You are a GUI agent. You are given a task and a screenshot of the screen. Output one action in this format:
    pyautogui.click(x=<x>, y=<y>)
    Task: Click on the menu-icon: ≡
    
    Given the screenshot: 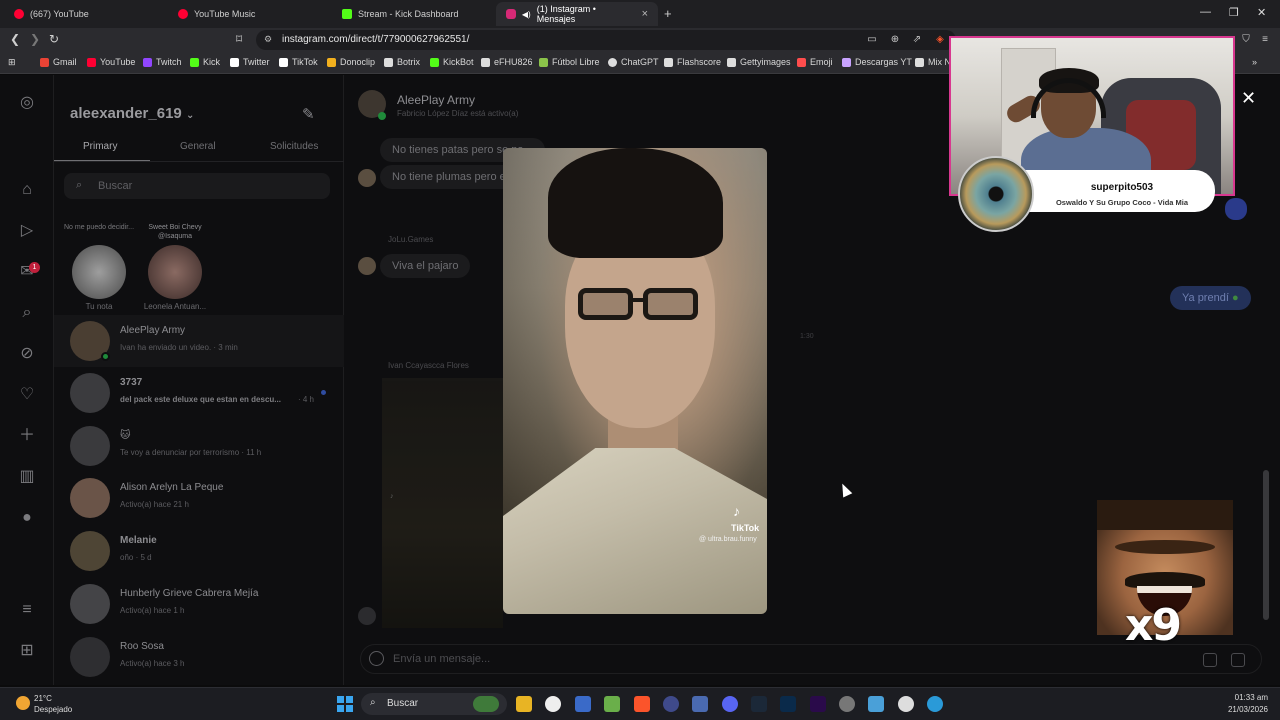 What is the action you would take?
    pyautogui.click(x=1265, y=40)
    